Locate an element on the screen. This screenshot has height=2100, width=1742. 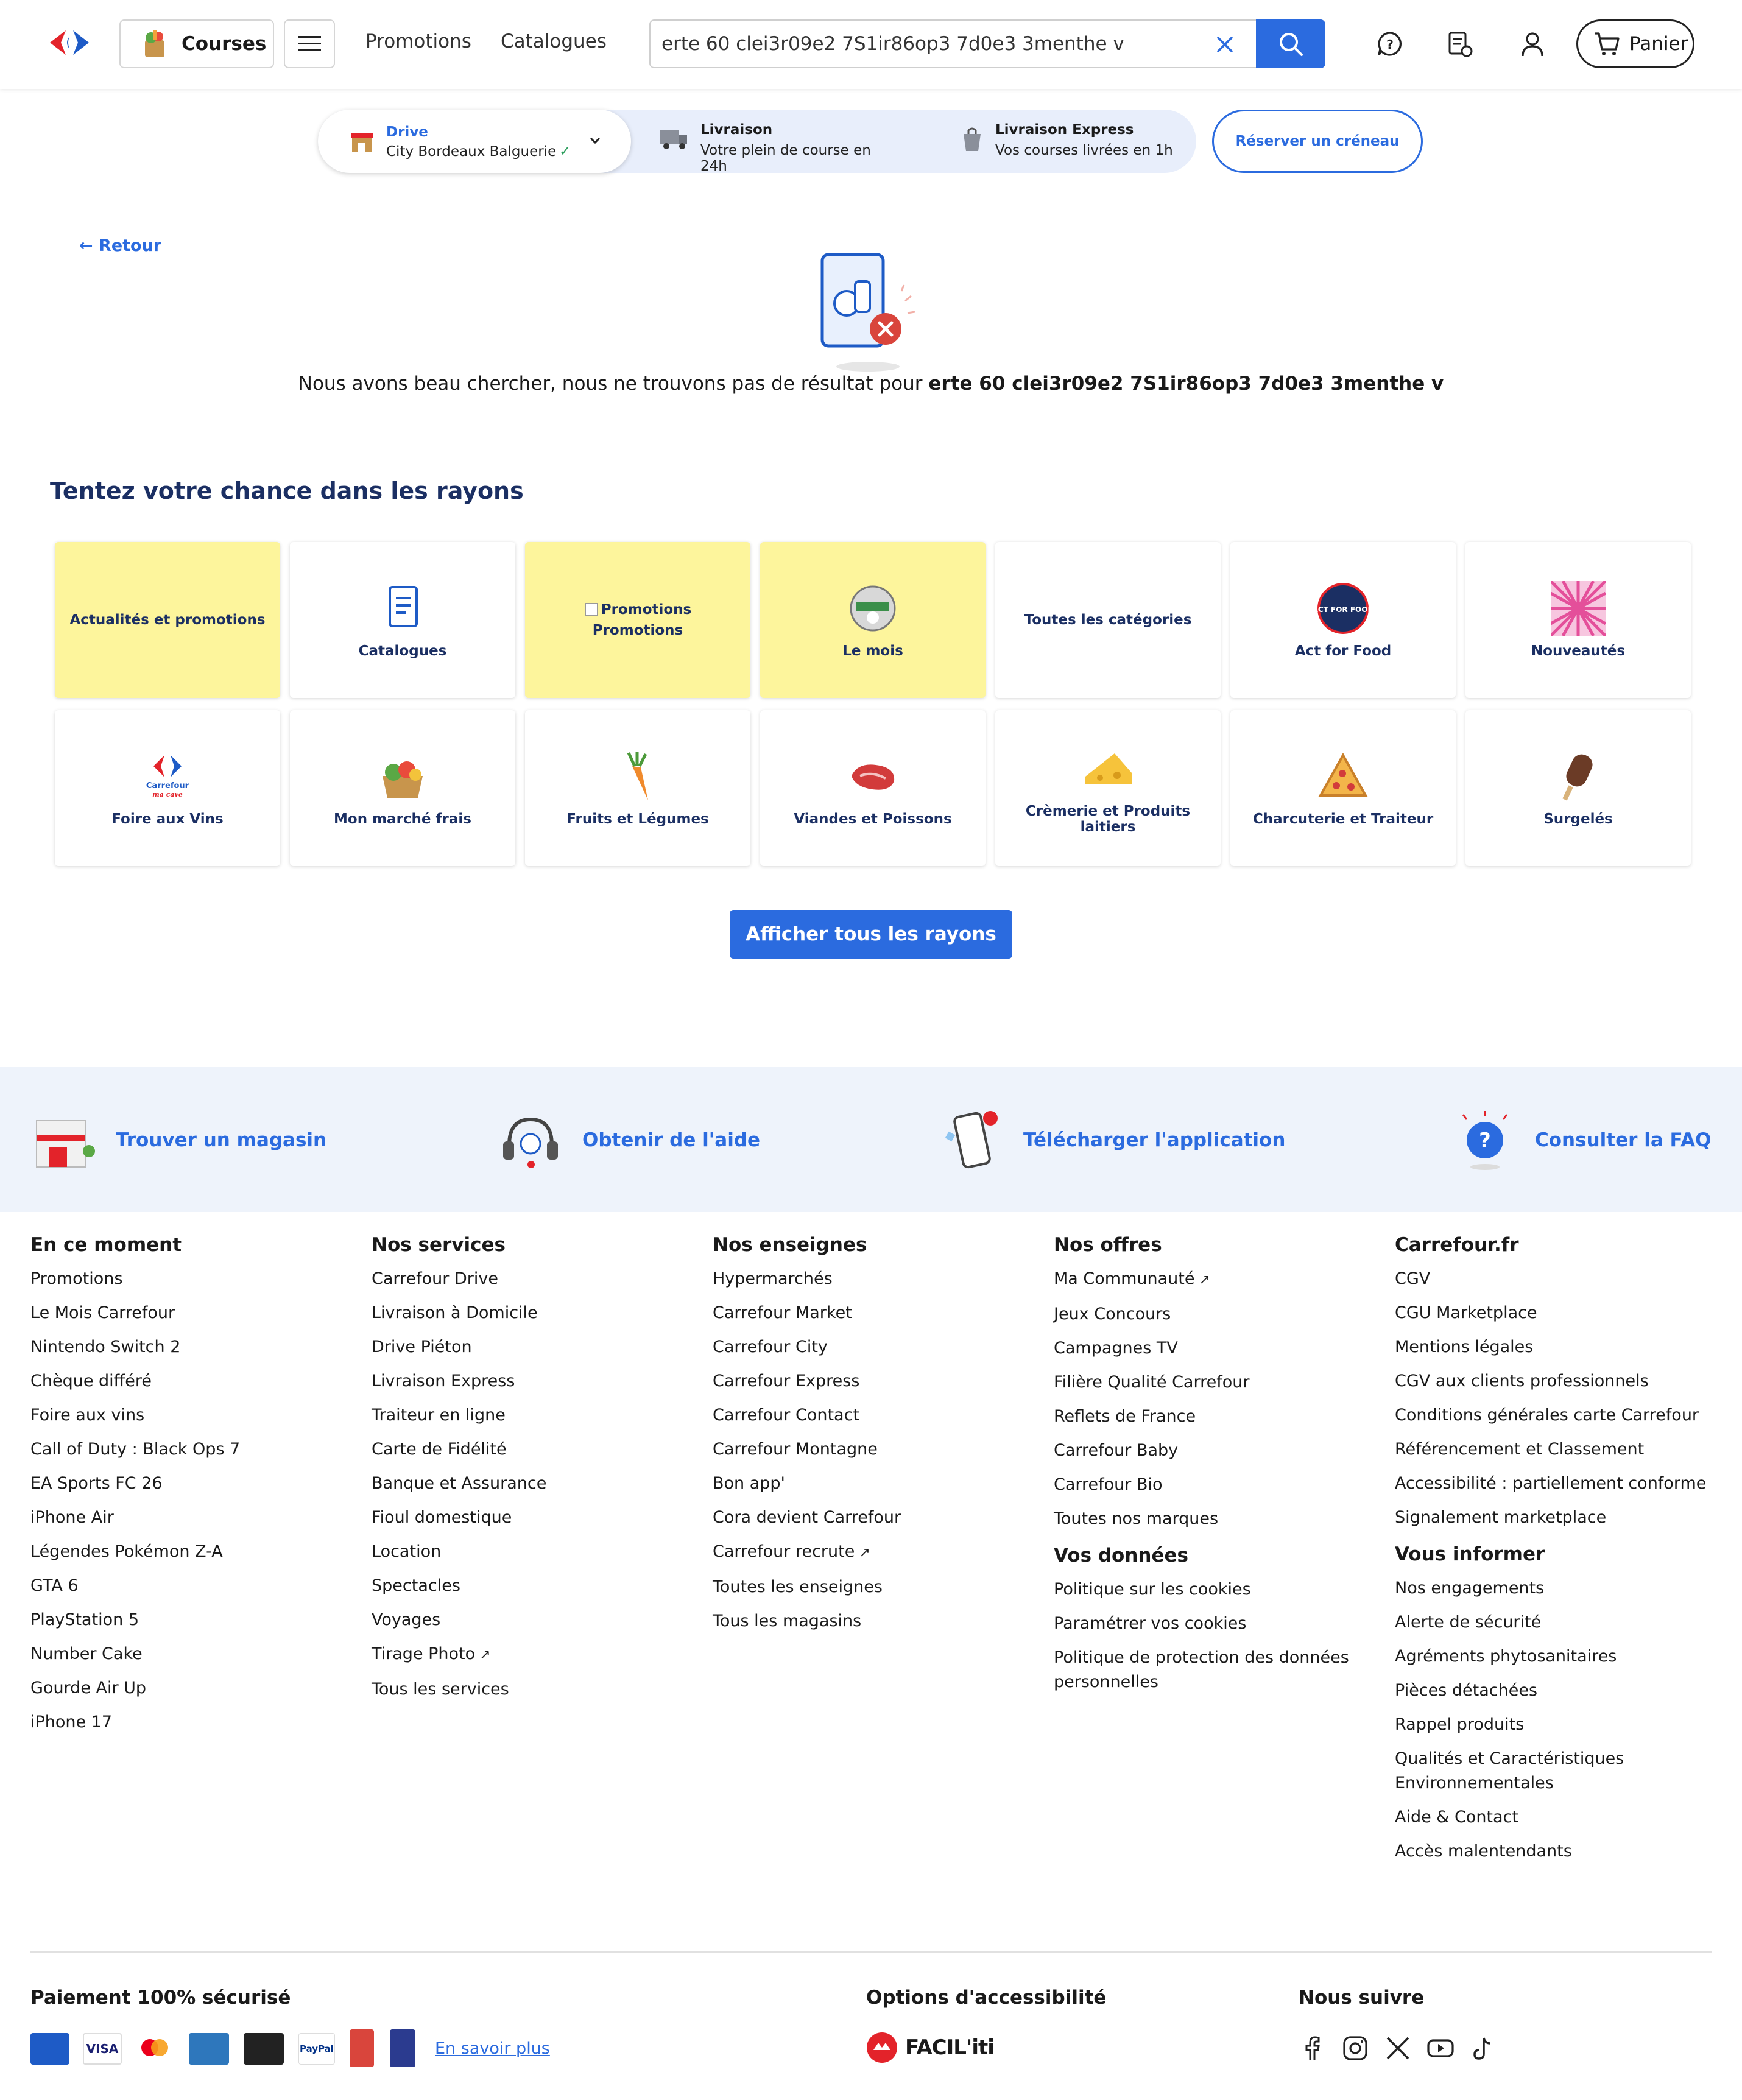
footer-link: Carrefour Drive is located at coordinates (536, 1279).